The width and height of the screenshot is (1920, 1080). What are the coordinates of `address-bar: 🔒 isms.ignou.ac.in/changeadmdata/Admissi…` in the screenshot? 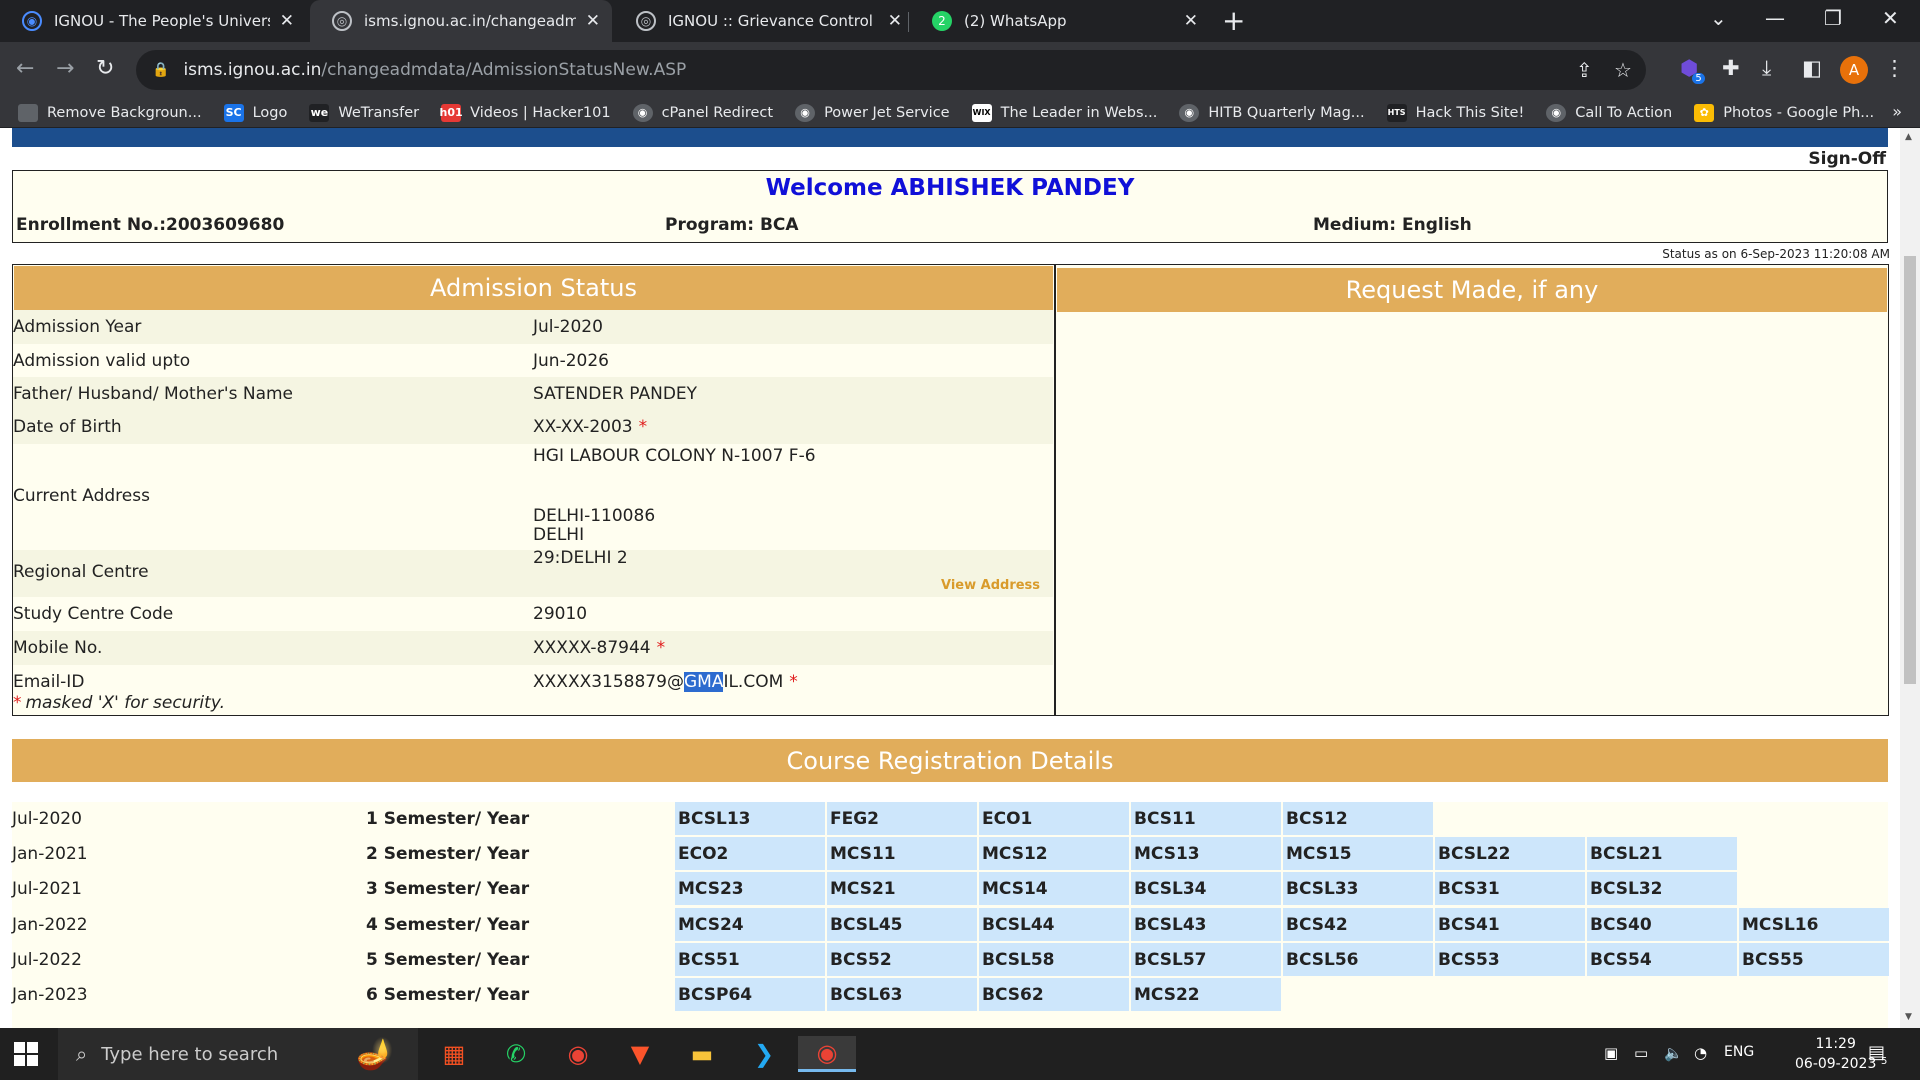 It's located at (891, 70).